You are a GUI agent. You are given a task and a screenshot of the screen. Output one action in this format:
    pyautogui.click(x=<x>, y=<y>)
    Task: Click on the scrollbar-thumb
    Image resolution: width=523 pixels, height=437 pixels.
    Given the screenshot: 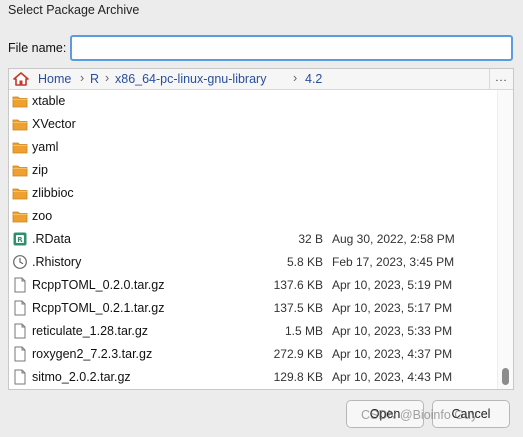 What is the action you would take?
    pyautogui.click(x=505, y=376)
    